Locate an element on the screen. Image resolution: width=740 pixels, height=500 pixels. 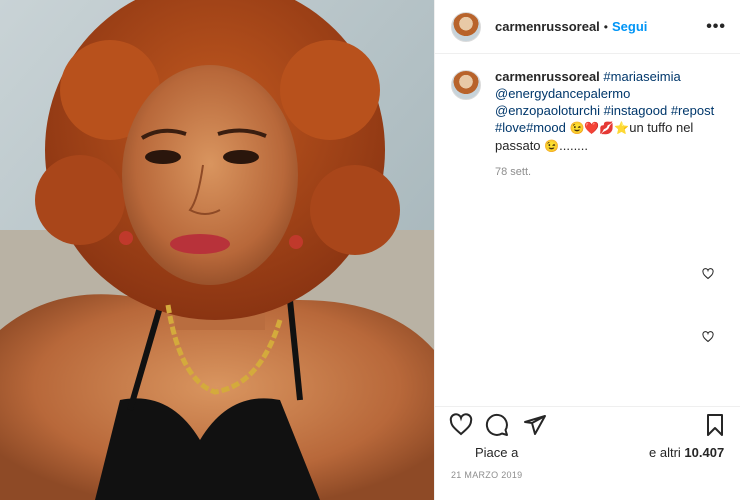
heart-icon is located at coordinates (461, 425).